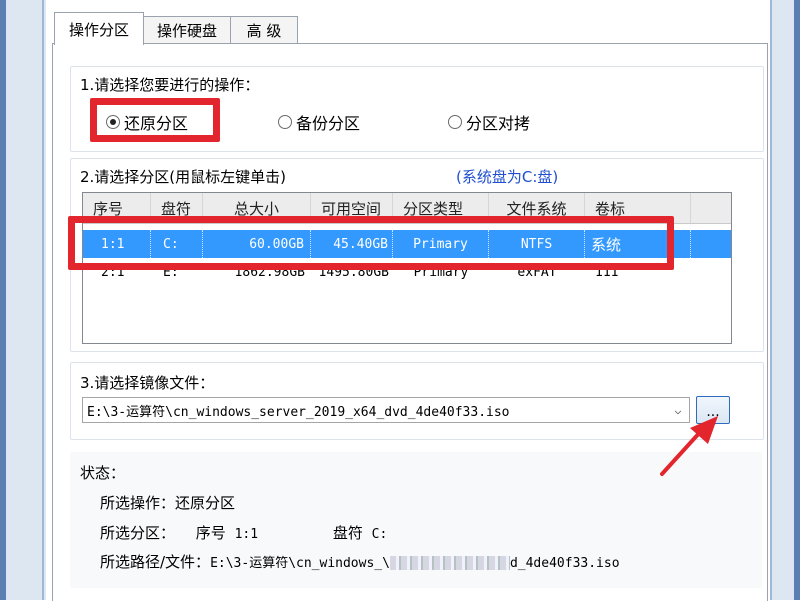 The height and width of the screenshot is (601, 800). What do you see at coordinates (23, 300) in the screenshot?
I see `window-frame-left` at bounding box center [23, 300].